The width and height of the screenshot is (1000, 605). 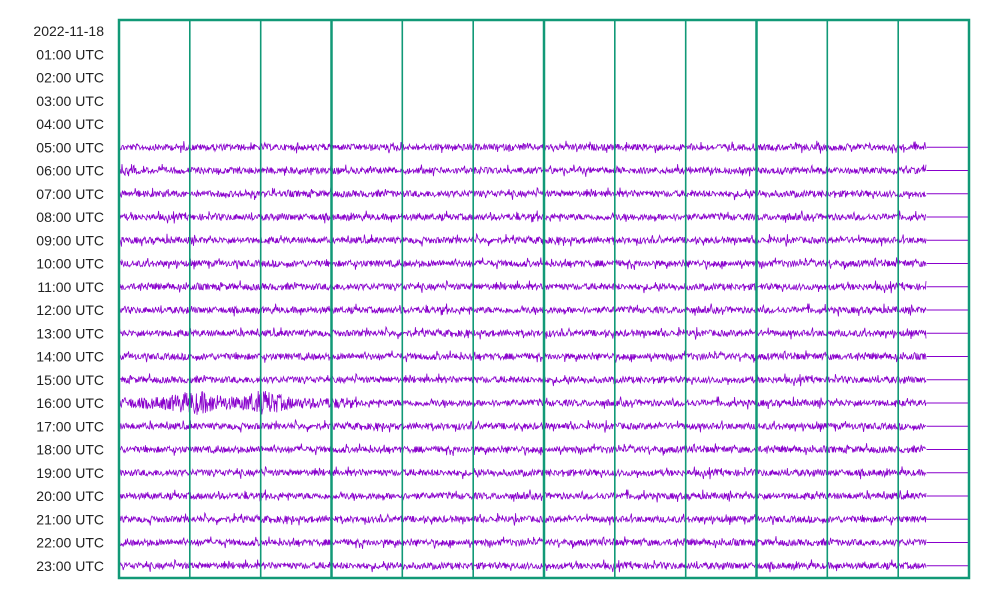 What do you see at coordinates (70, 147) in the screenshot?
I see `row-label: 05:00 UTC` at bounding box center [70, 147].